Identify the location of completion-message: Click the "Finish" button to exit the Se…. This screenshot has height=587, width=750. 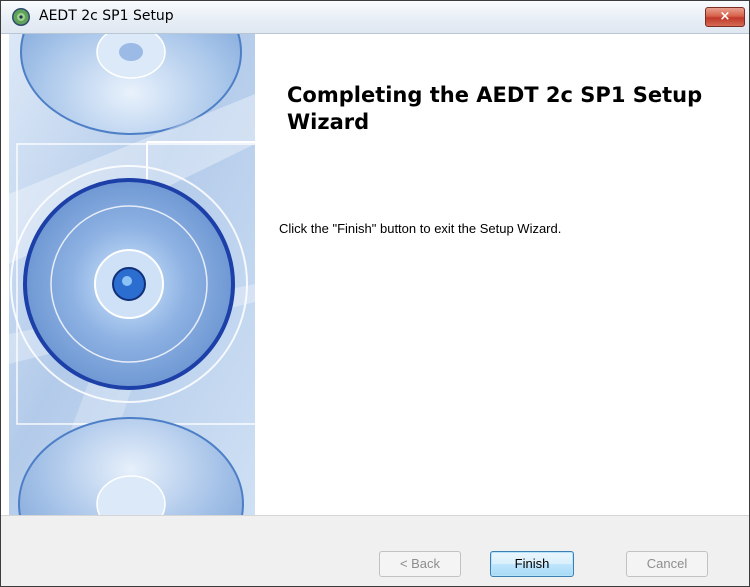
(420, 228).